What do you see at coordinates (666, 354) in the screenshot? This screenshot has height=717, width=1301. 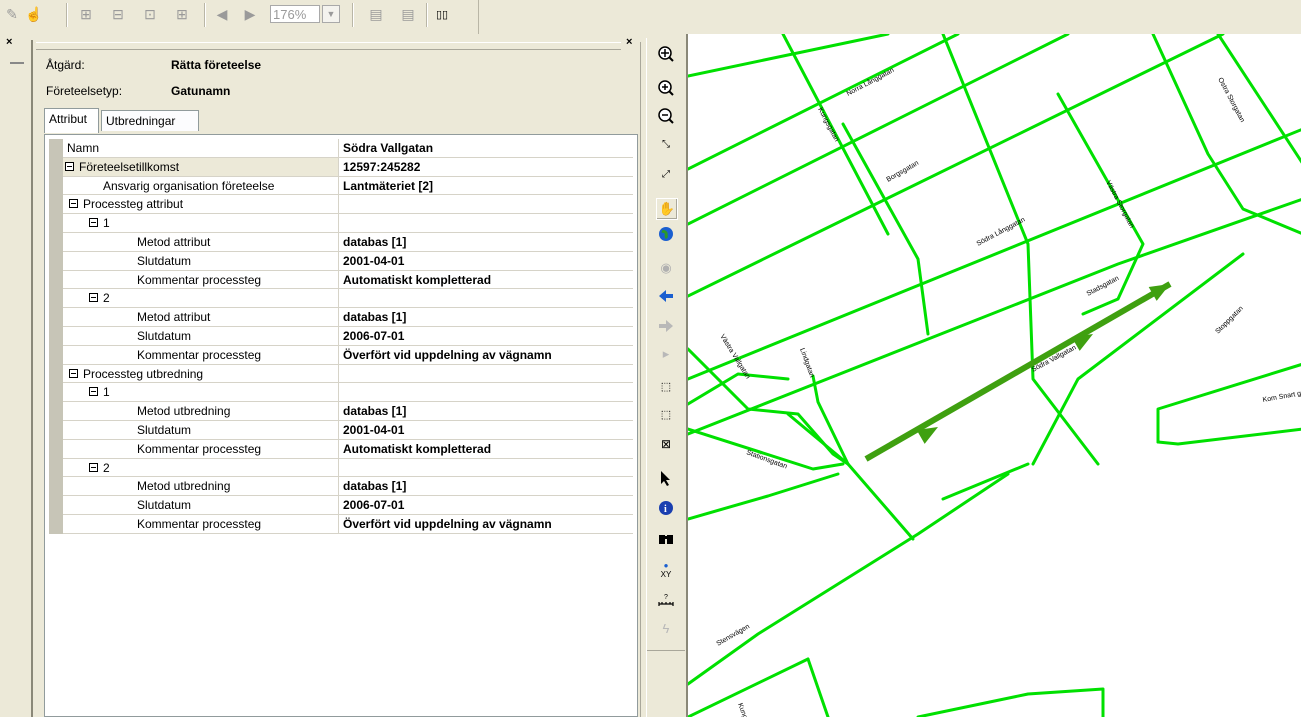 I see `select-arrow-icon: ▸` at bounding box center [666, 354].